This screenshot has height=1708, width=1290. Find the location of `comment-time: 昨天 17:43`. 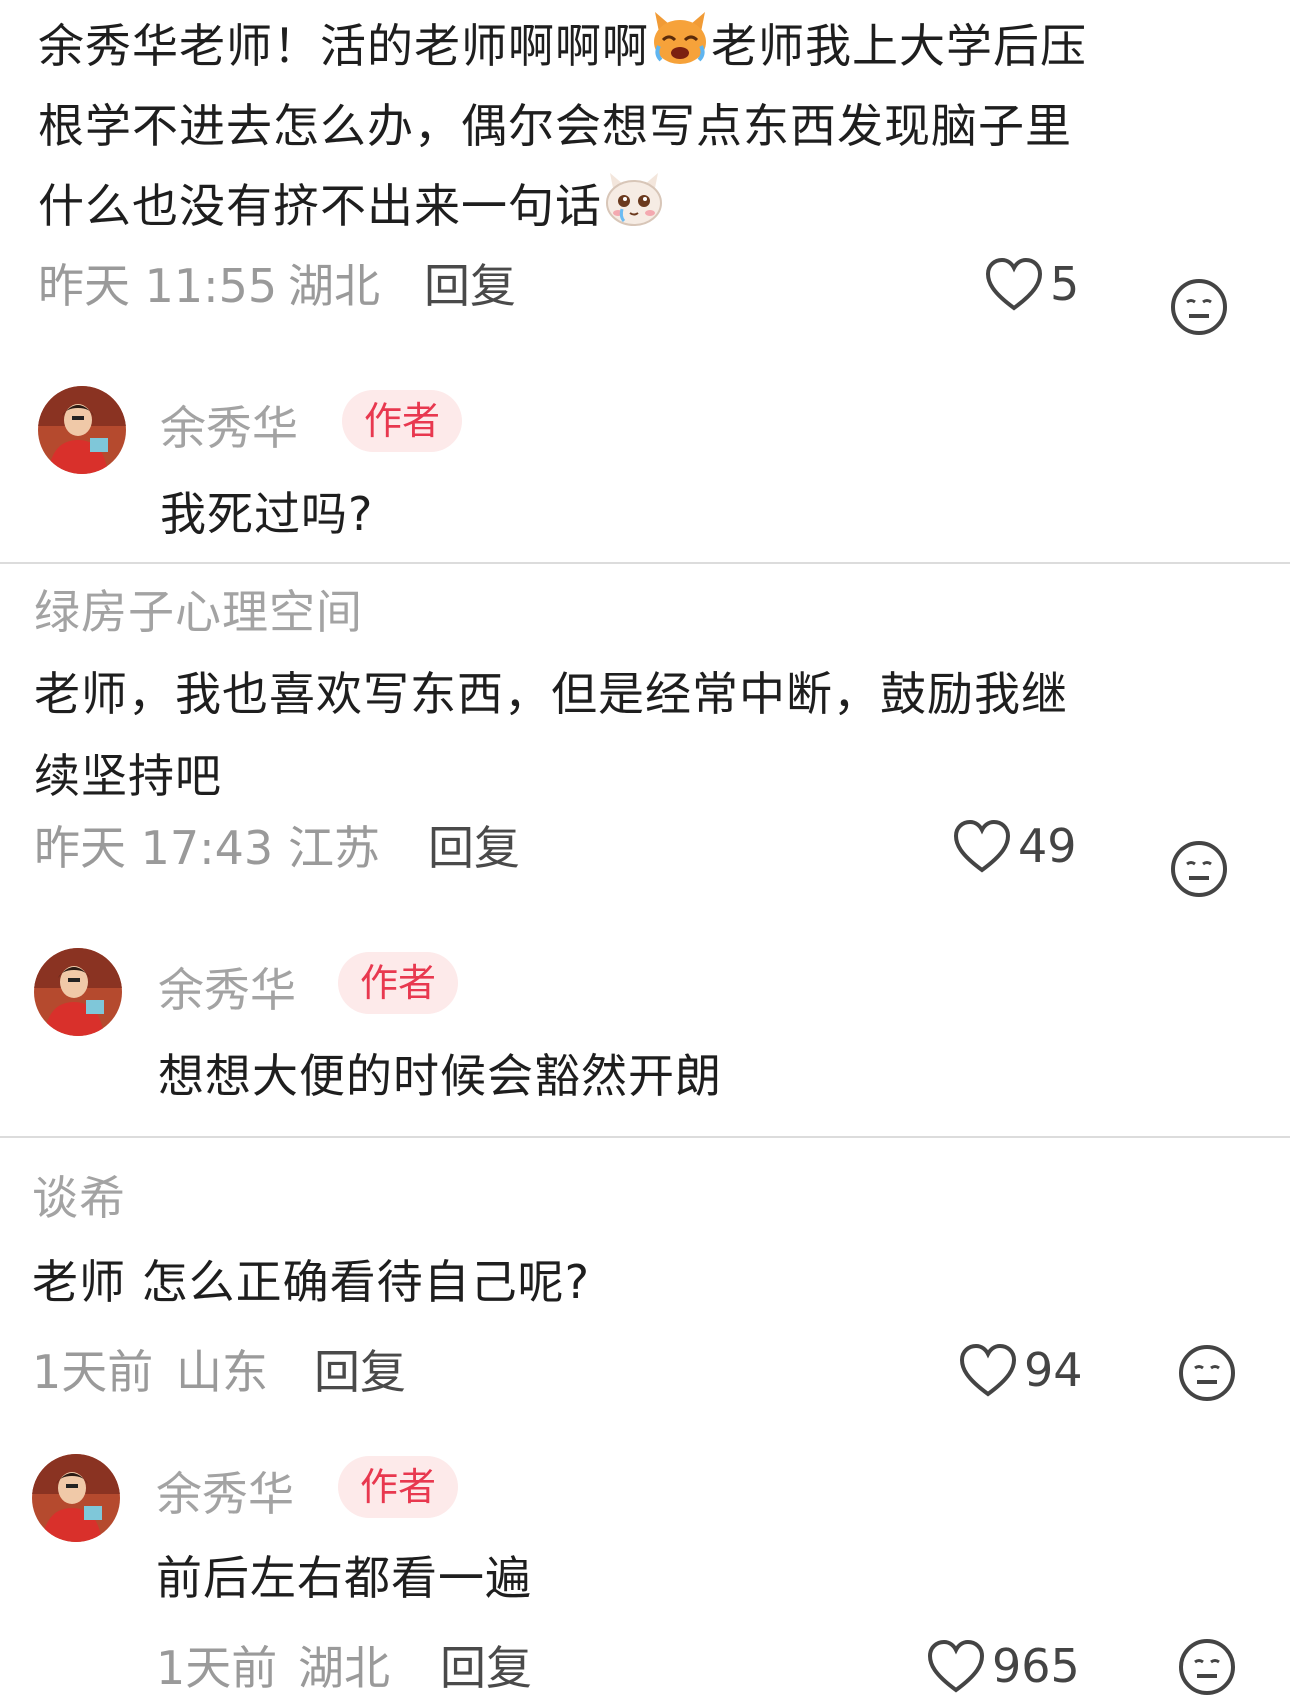

comment-time: 昨天 17:43 is located at coordinates (154, 848).